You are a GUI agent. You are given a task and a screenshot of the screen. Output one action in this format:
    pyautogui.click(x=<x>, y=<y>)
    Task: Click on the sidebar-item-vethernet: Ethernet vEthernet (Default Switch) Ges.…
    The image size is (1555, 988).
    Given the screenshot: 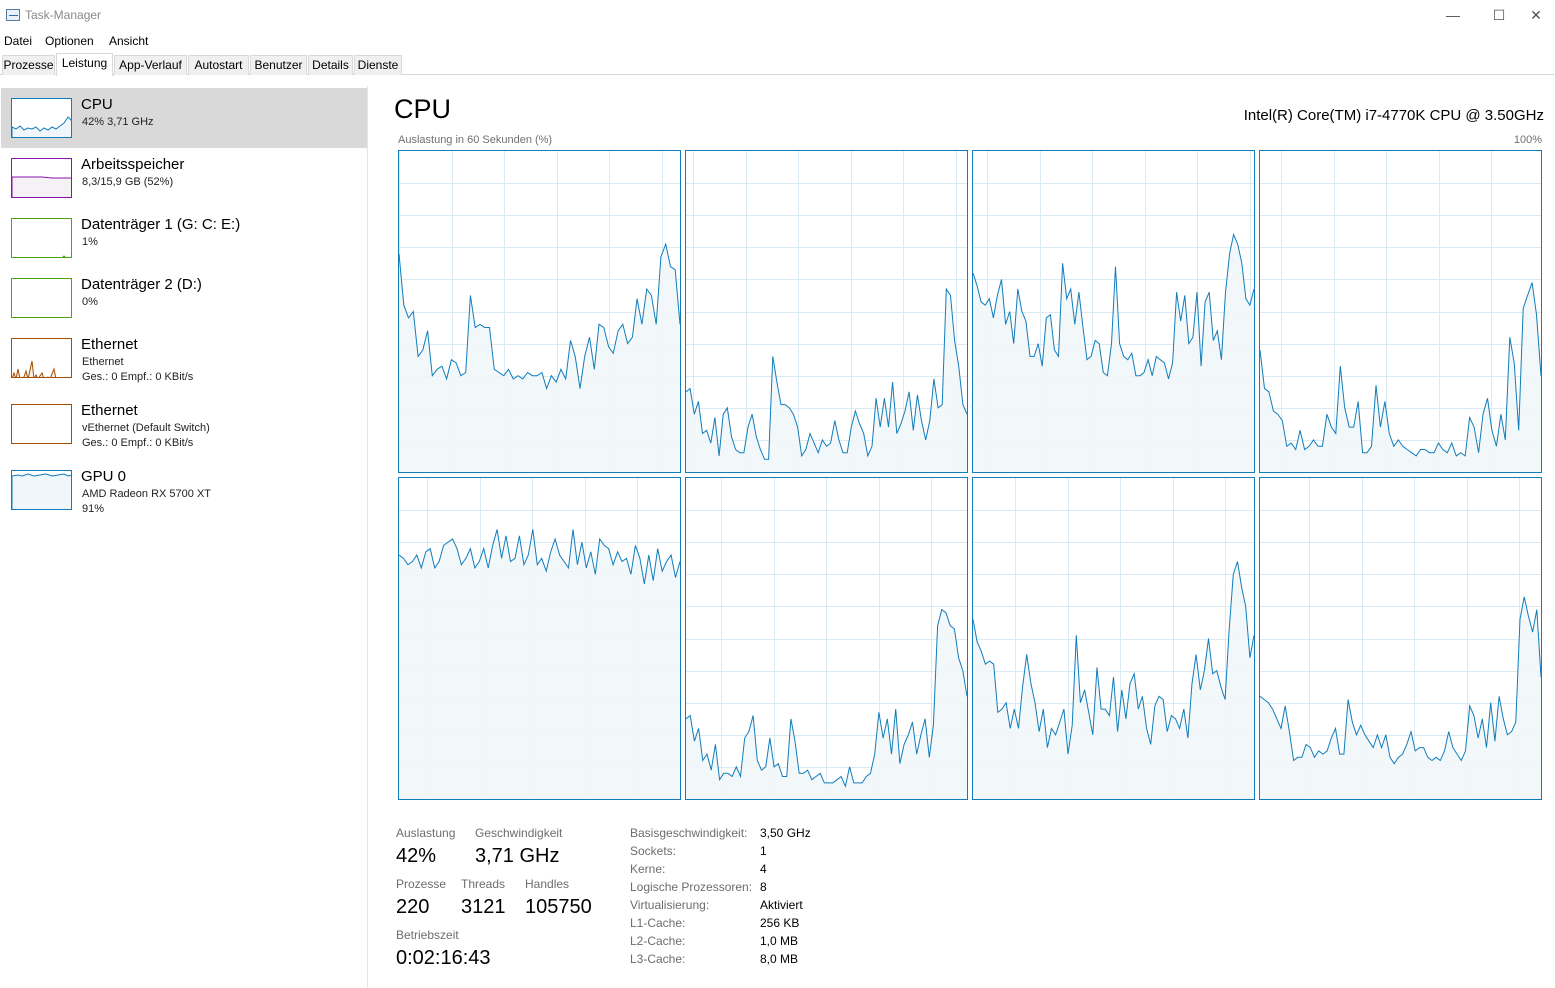 What is the action you would take?
    pyautogui.click(x=184, y=424)
    